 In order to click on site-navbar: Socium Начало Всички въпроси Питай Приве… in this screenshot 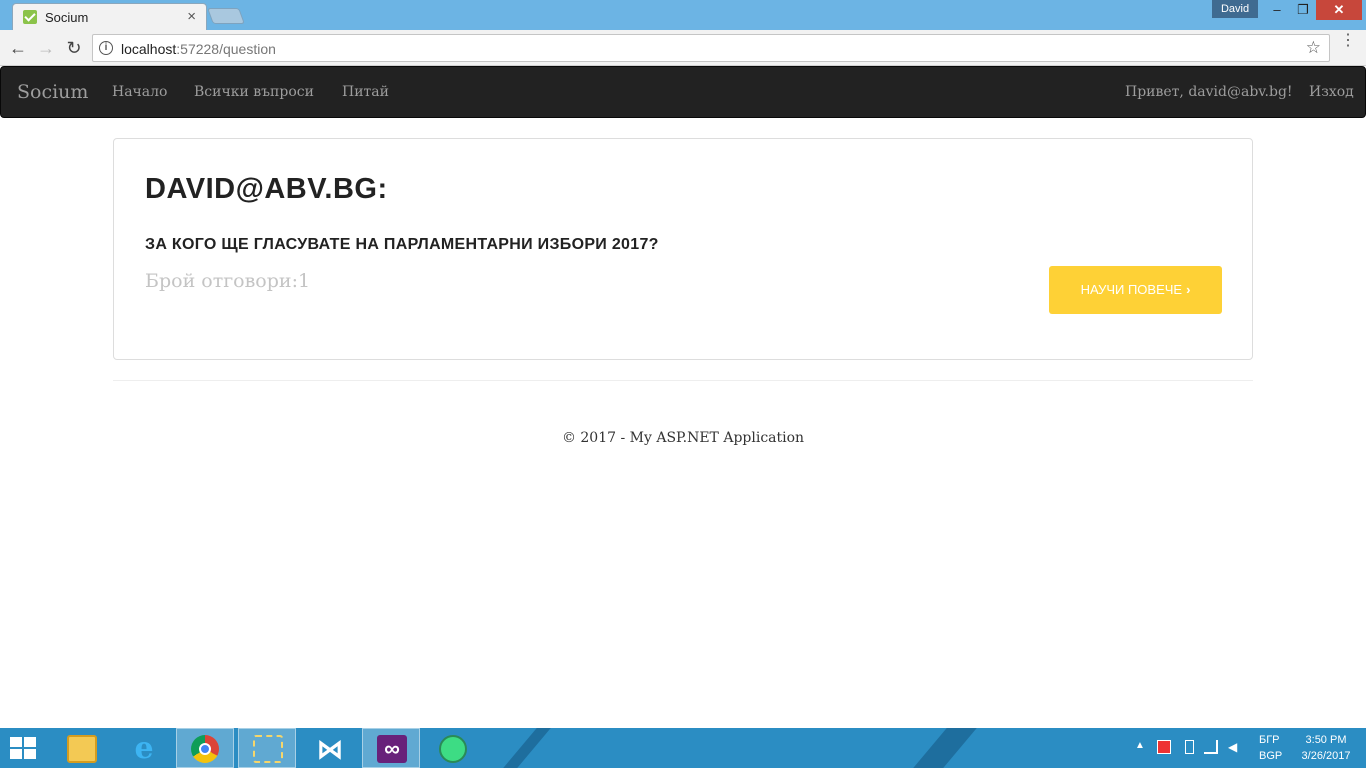, I will do `click(683, 92)`.